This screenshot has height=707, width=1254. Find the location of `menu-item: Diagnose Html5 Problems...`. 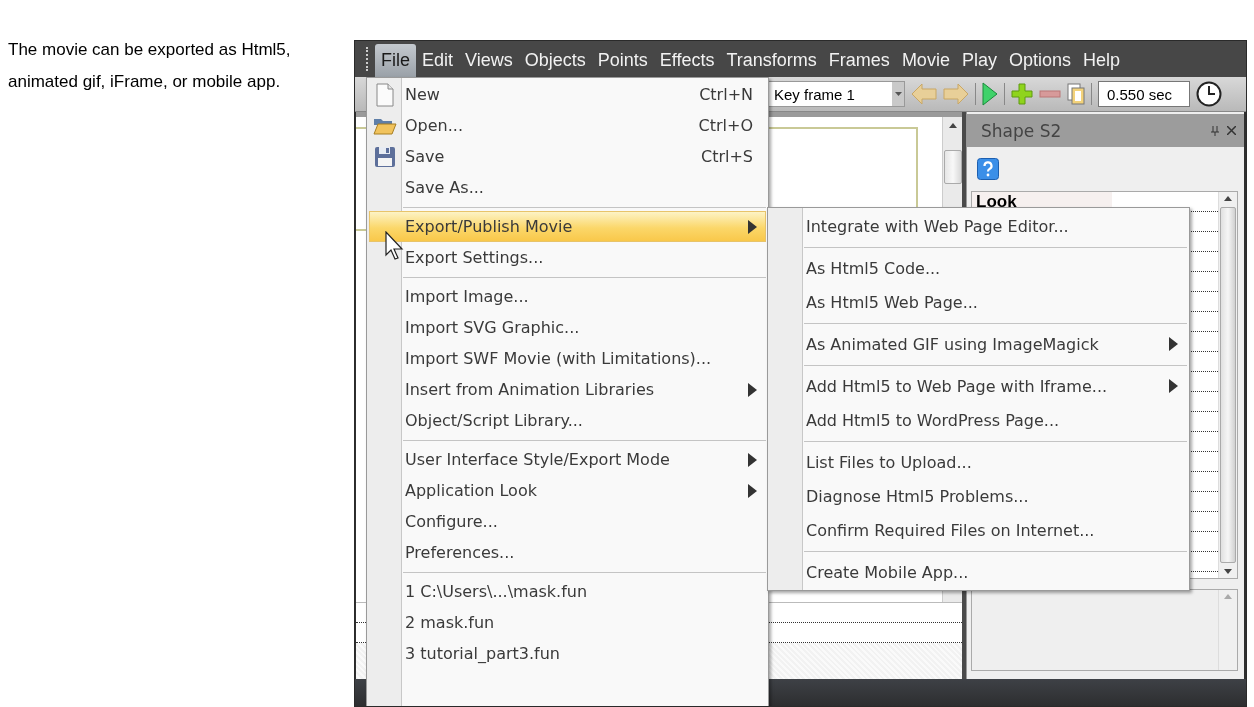

menu-item: Diagnose Html5 Problems... is located at coordinates (978, 496).